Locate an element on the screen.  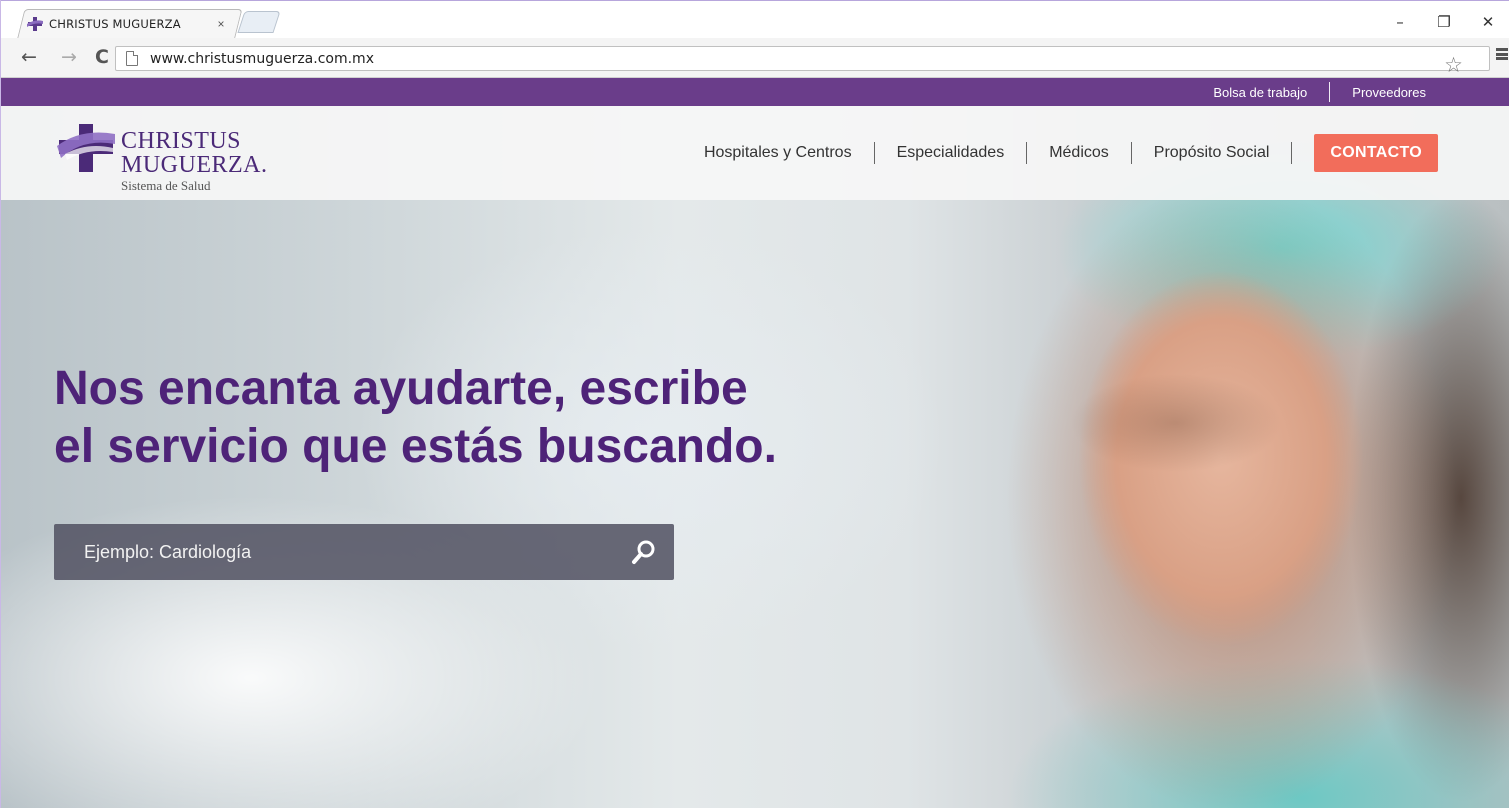
nav-especialidades: Especialidades is located at coordinates (951, 153).